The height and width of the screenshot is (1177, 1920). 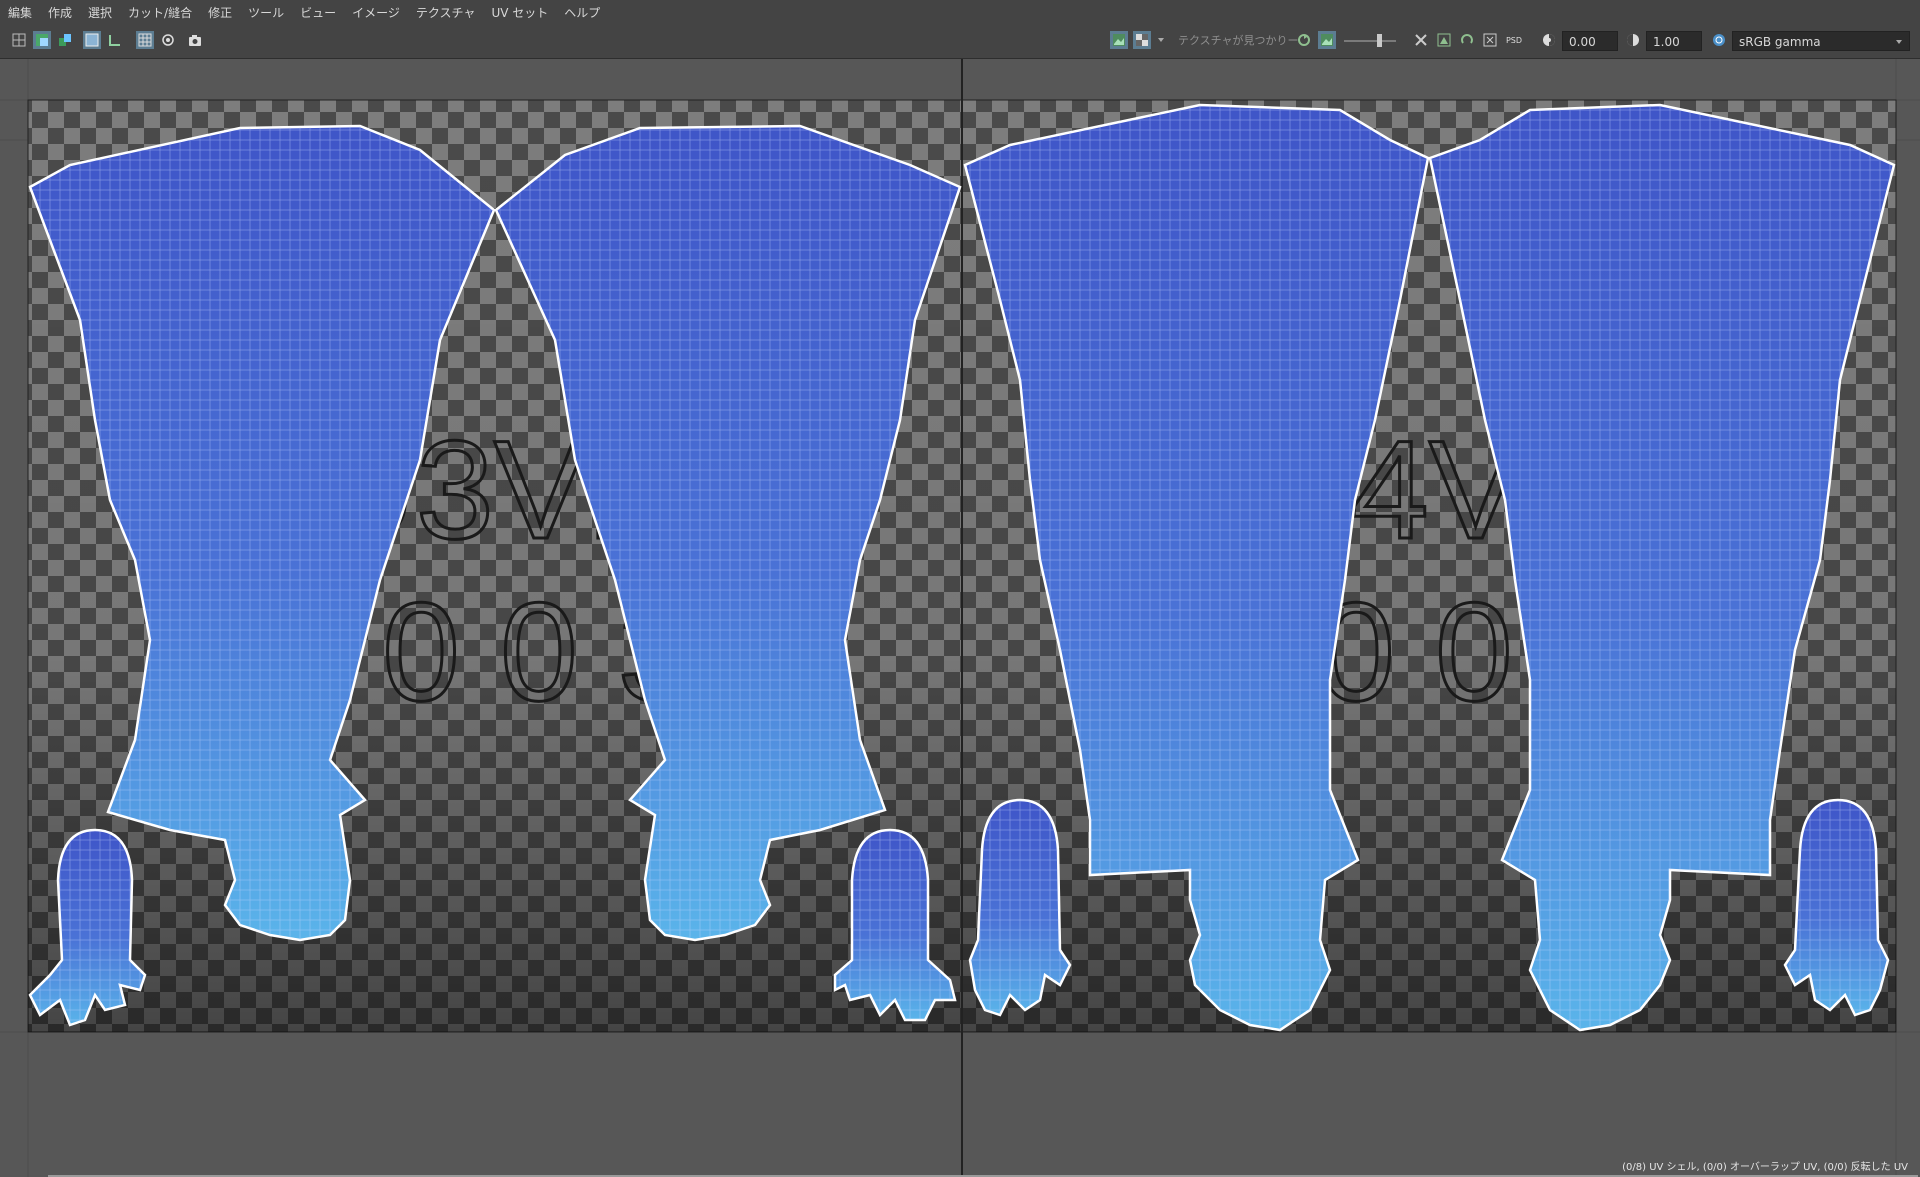 I want to click on menu-item-3: カット/縫合, so click(x=160, y=12).